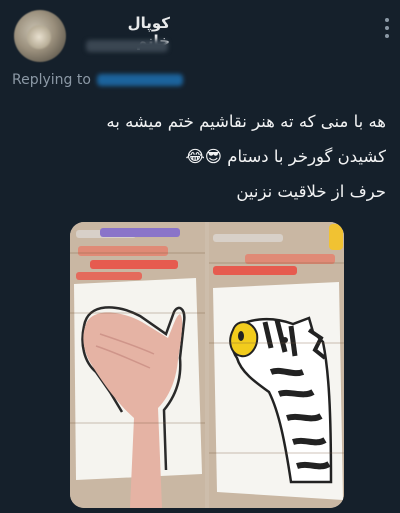 This screenshot has width=400, height=513. Describe the element at coordinates (40, 36) in the screenshot. I see `avatar` at that location.